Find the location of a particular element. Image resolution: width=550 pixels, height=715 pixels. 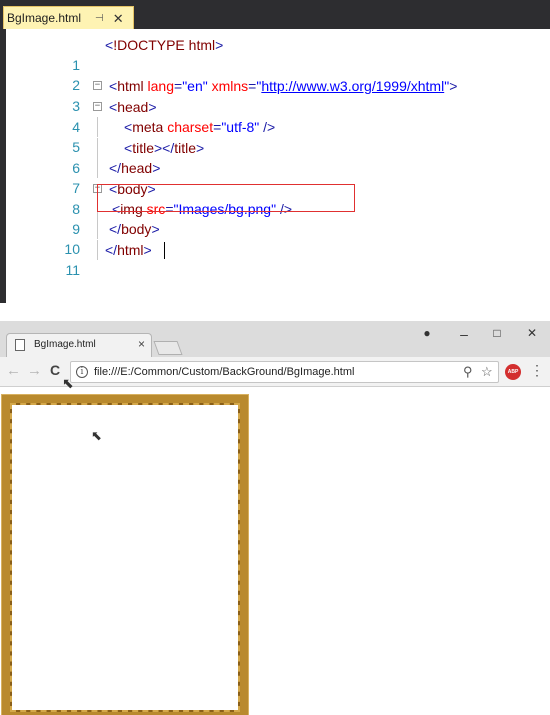

browser-tab-strip: BgImage.html × ● – □ ✕ is located at coordinates (275, 339).